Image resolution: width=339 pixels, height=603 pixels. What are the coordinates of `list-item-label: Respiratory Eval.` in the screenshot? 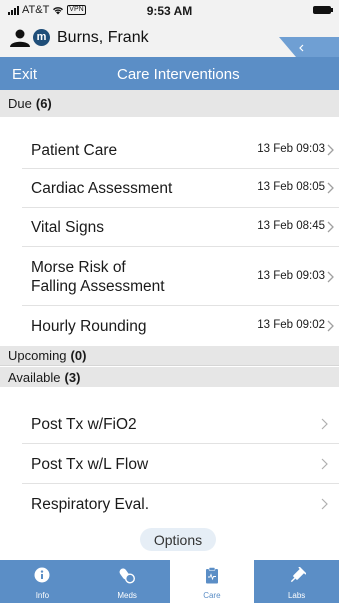 It's located at (90, 504).